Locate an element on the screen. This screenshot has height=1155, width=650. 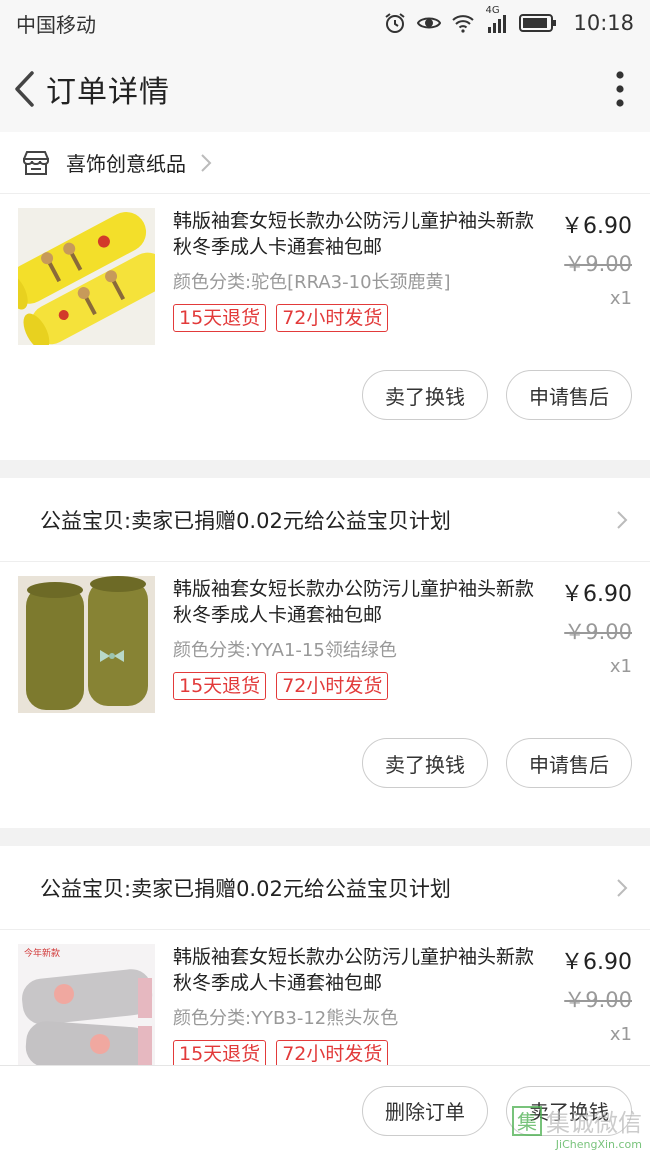
wifi-icon is located at coordinates (463, 23).